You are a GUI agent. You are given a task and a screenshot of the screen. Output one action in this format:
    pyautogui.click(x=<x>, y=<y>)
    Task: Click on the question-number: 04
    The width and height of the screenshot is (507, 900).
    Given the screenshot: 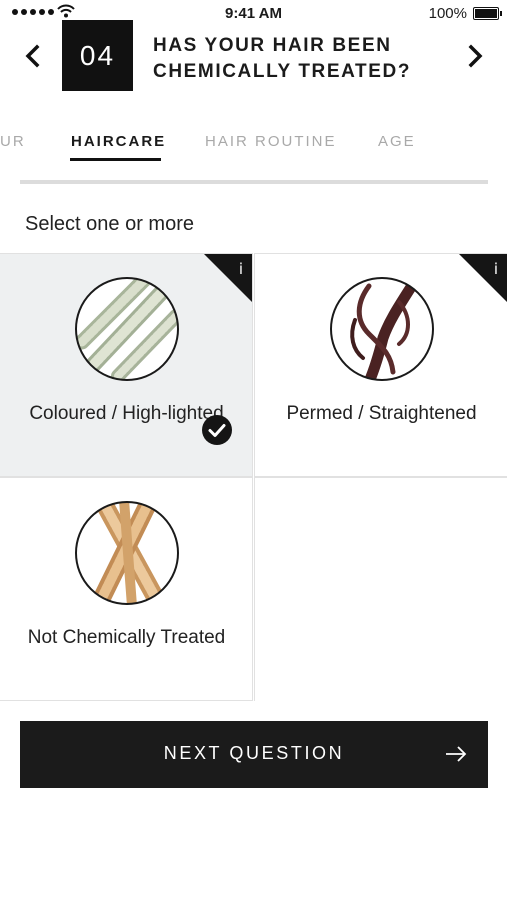 What is the action you would take?
    pyautogui.click(x=97, y=55)
    